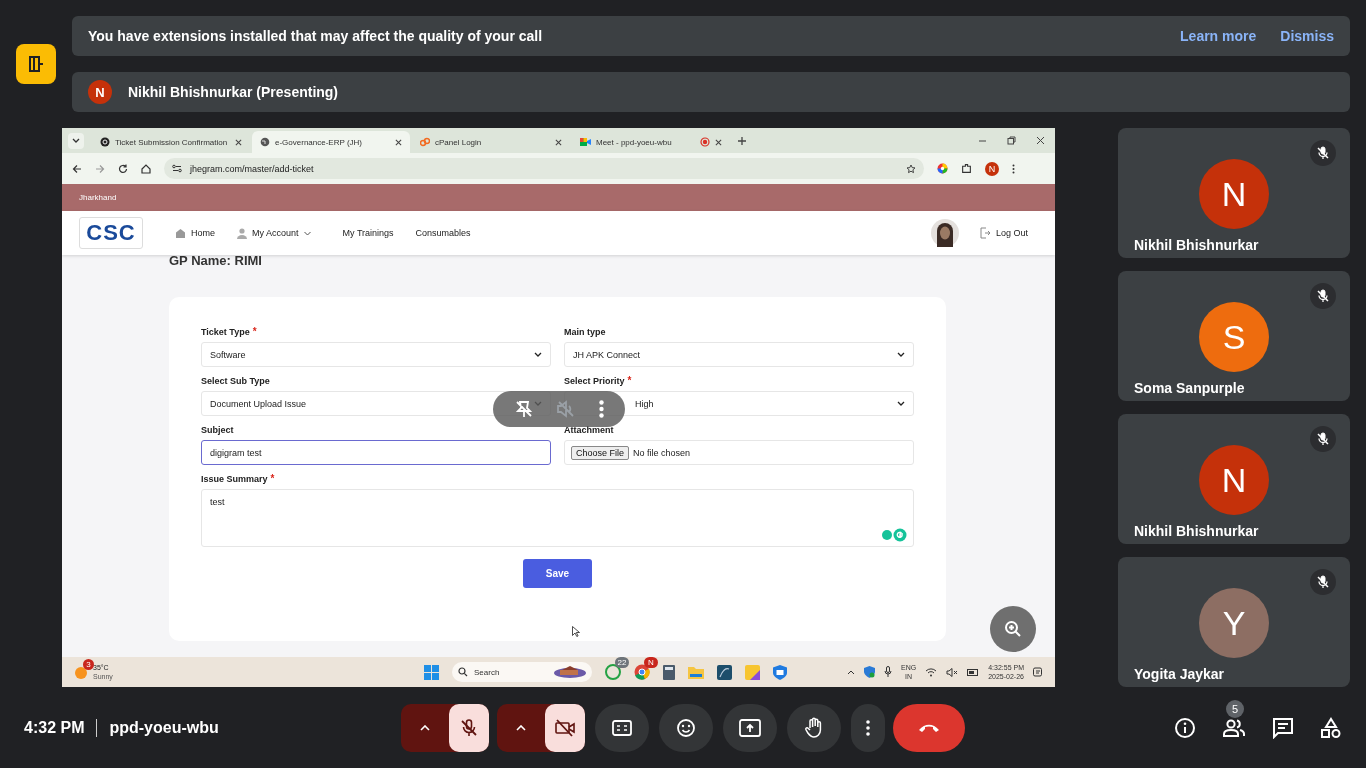 This screenshot has width=1366, height=768. What do you see at coordinates (780, 672) in the screenshot?
I see `shield-icon` at bounding box center [780, 672].